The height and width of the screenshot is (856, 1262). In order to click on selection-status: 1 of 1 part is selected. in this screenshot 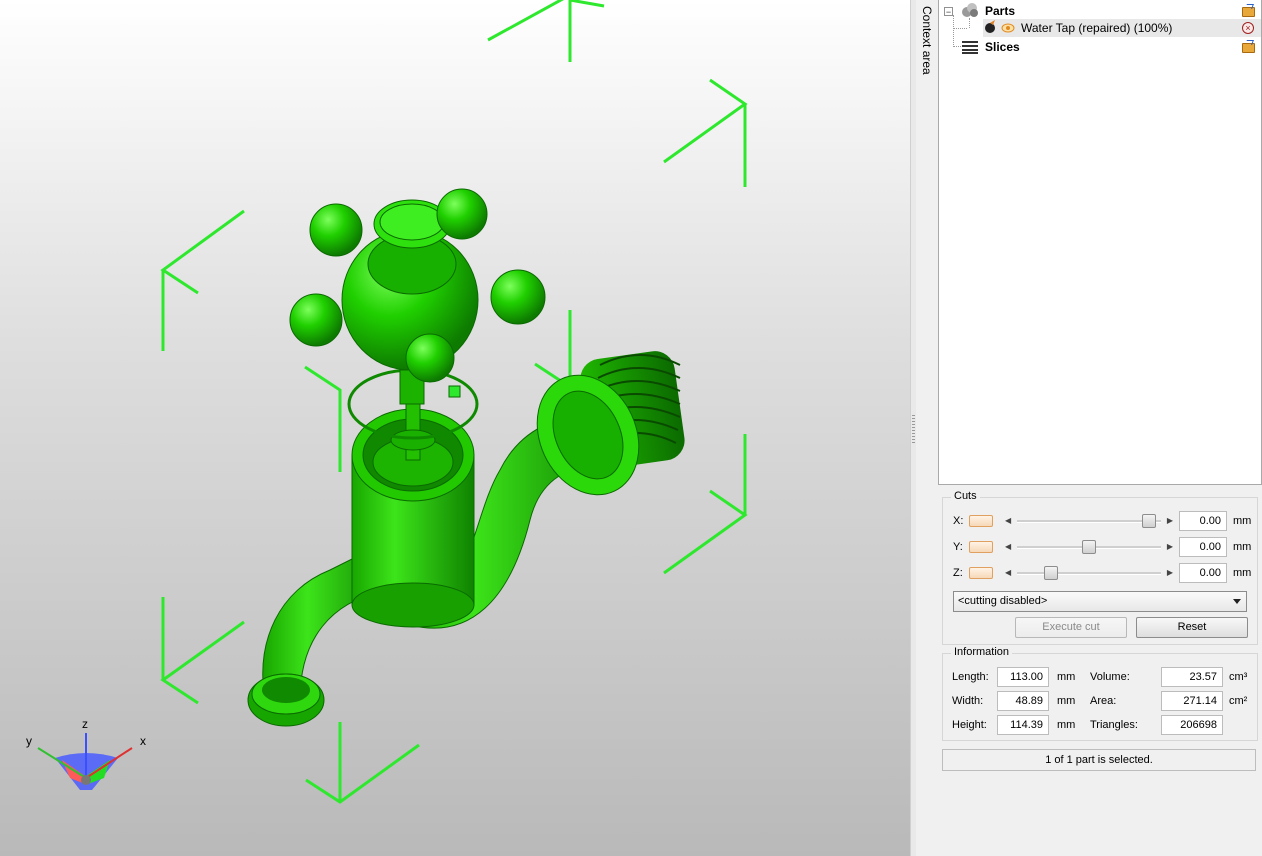, I will do `click(1099, 760)`.